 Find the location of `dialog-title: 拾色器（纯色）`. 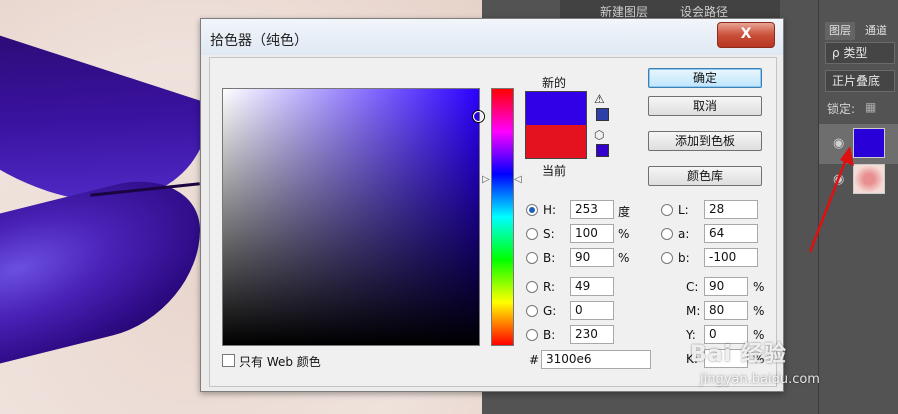

dialog-title: 拾色器（纯色） is located at coordinates (259, 41).